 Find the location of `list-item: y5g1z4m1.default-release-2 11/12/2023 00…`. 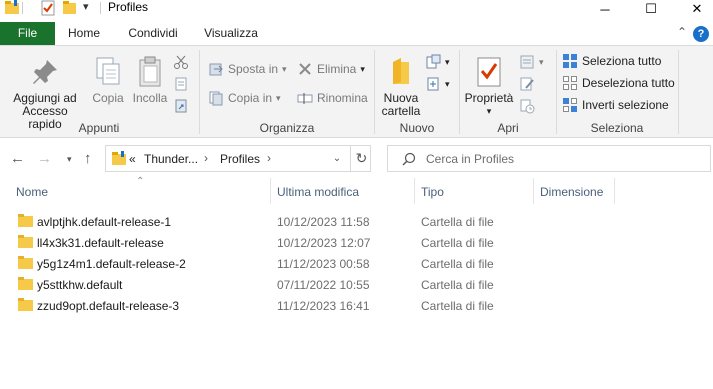

list-item: y5g1z4m1.default-release-2 11/12/2023 00… is located at coordinates (293, 263).